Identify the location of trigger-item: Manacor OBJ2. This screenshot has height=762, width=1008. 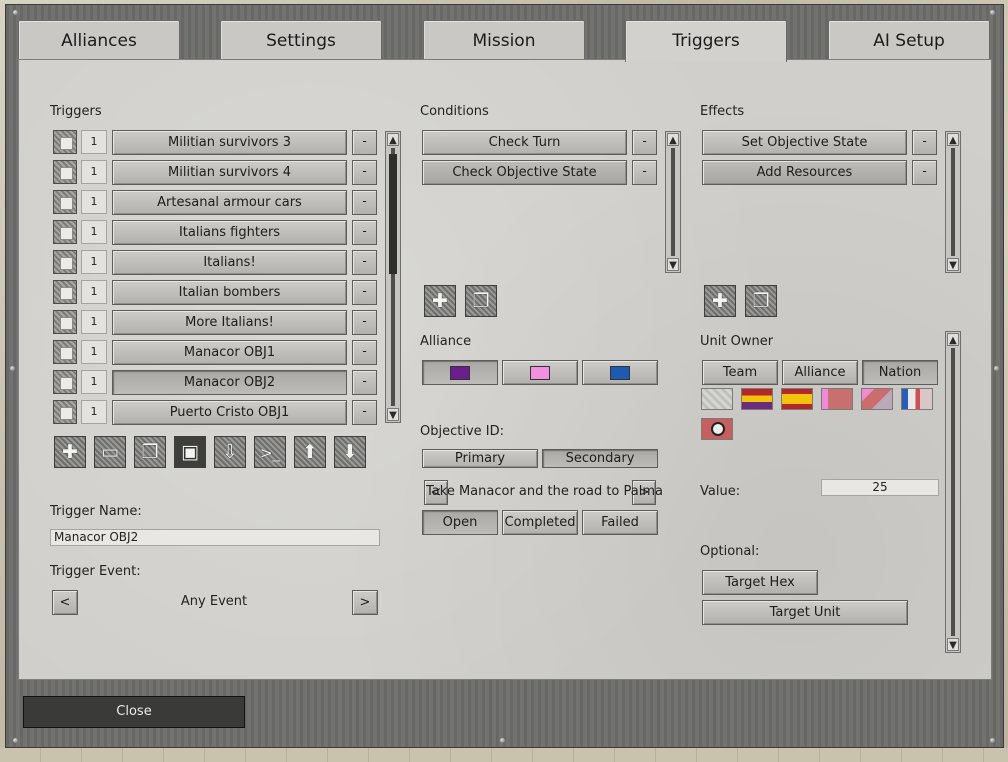
(229, 382).